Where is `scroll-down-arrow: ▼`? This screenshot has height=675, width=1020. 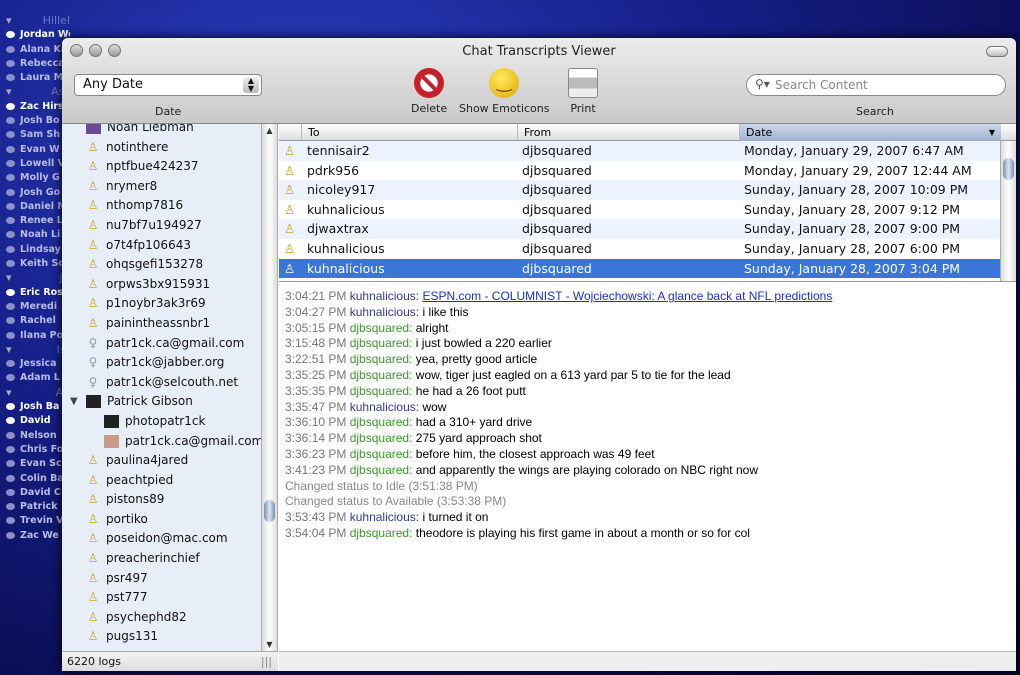
scroll-down-arrow: ▼ is located at coordinates (269, 644).